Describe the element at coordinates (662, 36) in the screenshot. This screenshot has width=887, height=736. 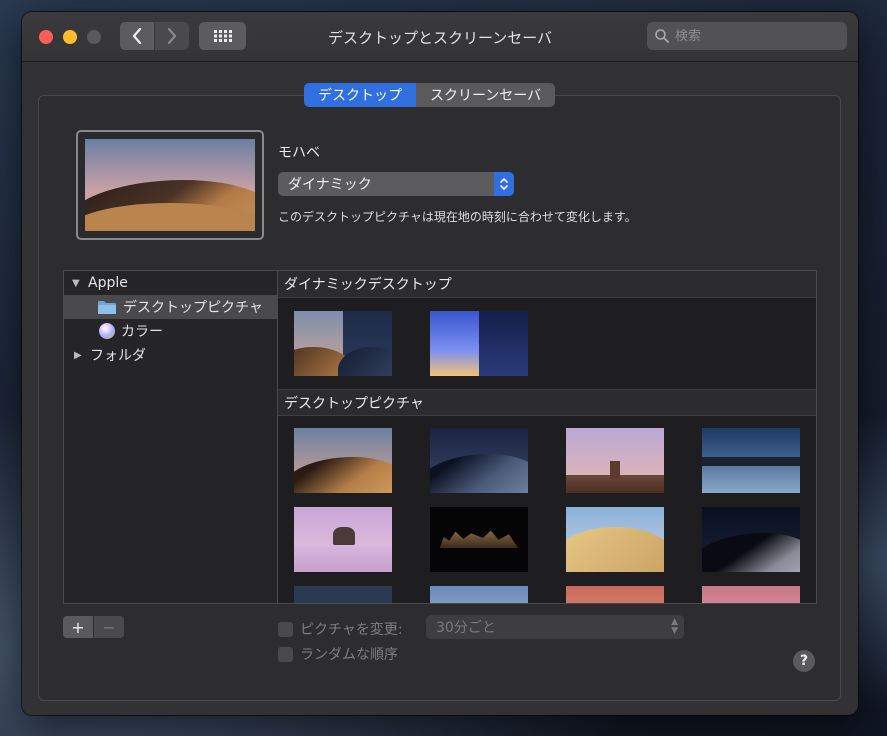
I see `search-icon` at that location.